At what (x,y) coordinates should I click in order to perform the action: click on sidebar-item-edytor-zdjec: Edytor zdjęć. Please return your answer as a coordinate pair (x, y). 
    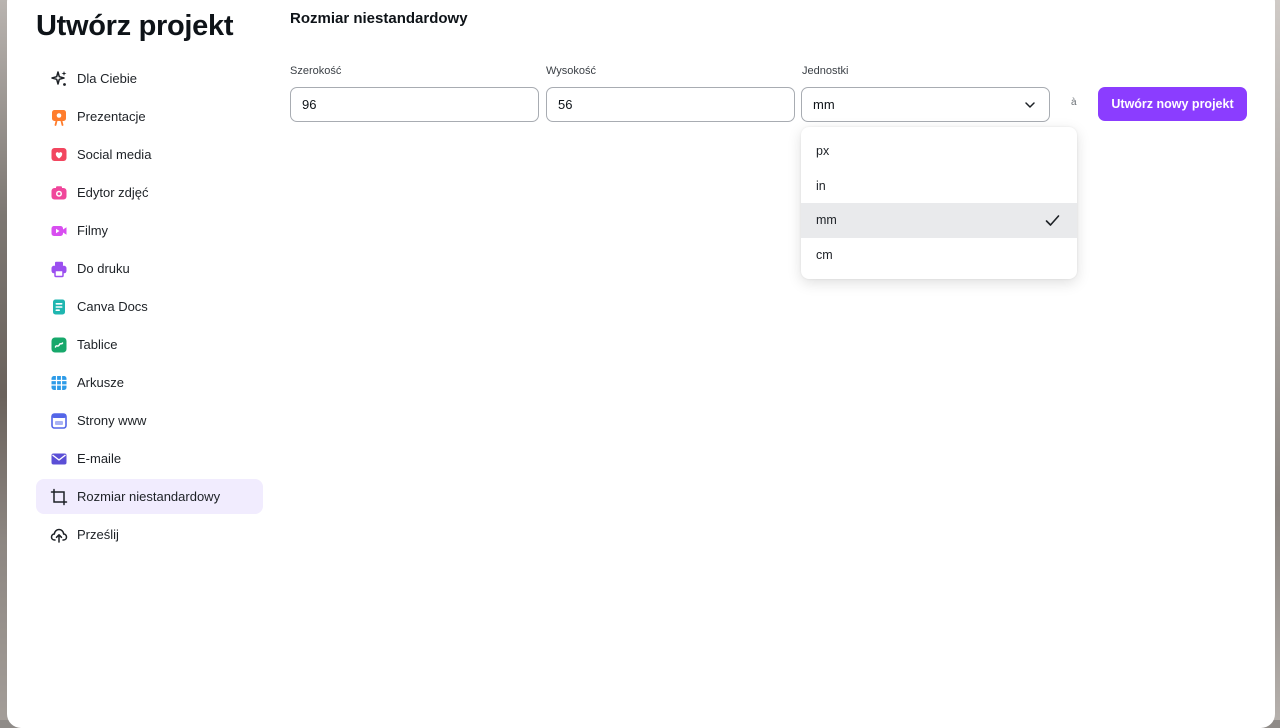
    Looking at the image, I should click on (149, 192).